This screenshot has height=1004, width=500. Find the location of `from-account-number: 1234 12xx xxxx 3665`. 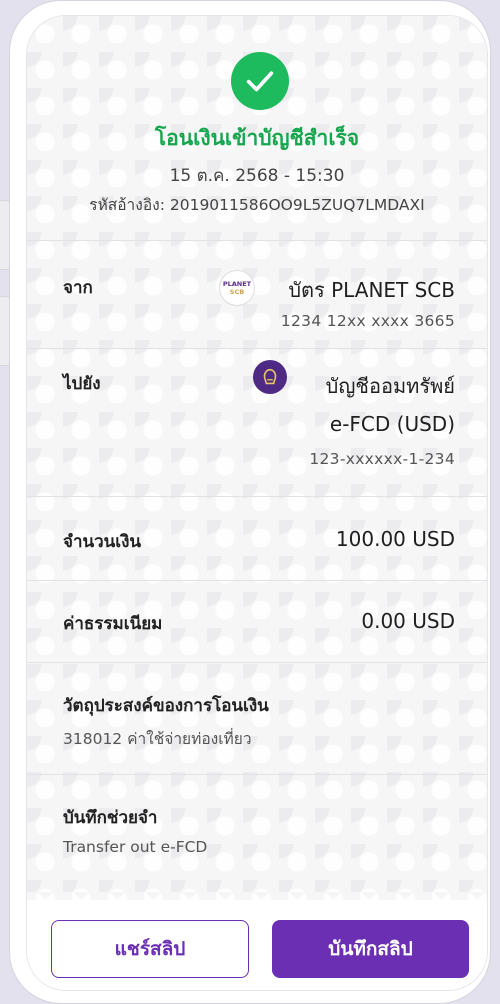

from-account-number: 1234 12xx xxxx 3665 is located at coordinates (367, 321).